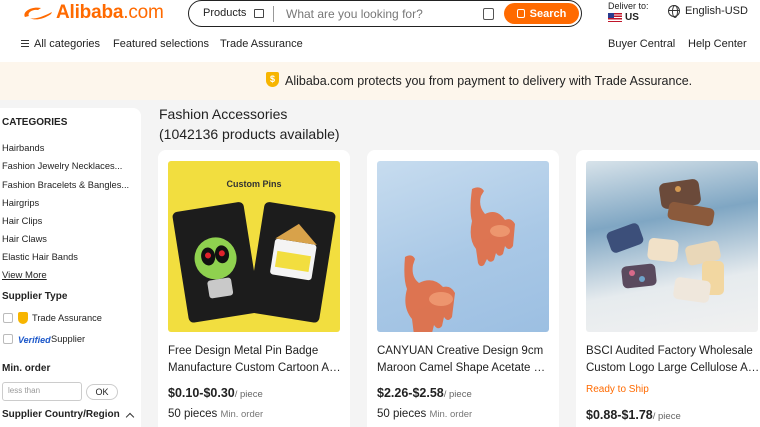 The width and height of the screenshot is (760, 427). I want to click on product-title-line: BSCI Audited Factory Wholesale, so click(673, 351).